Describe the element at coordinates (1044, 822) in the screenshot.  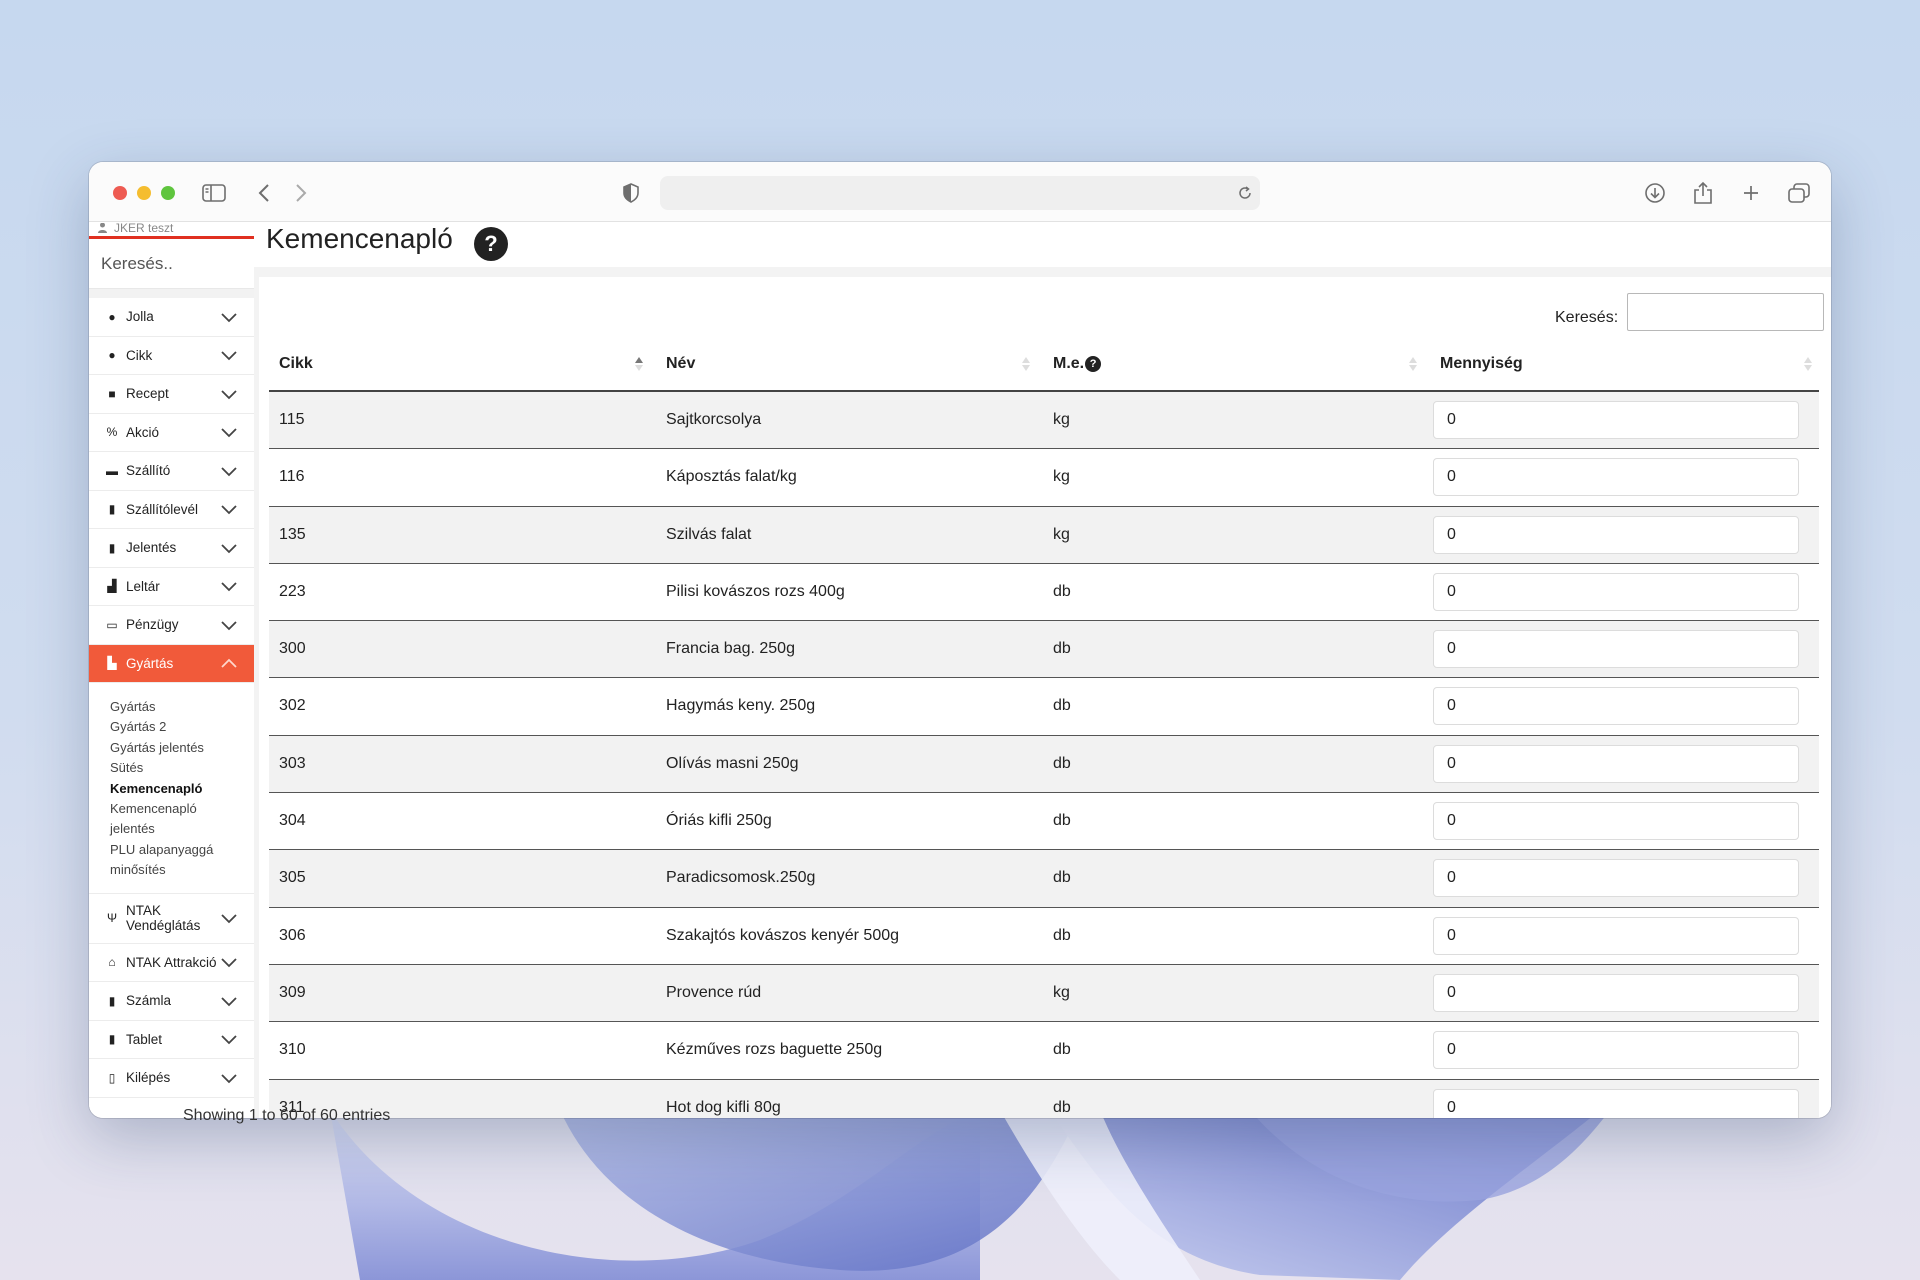
I see `table-row: 304 Óriás kifli 250g db 0` at that location.